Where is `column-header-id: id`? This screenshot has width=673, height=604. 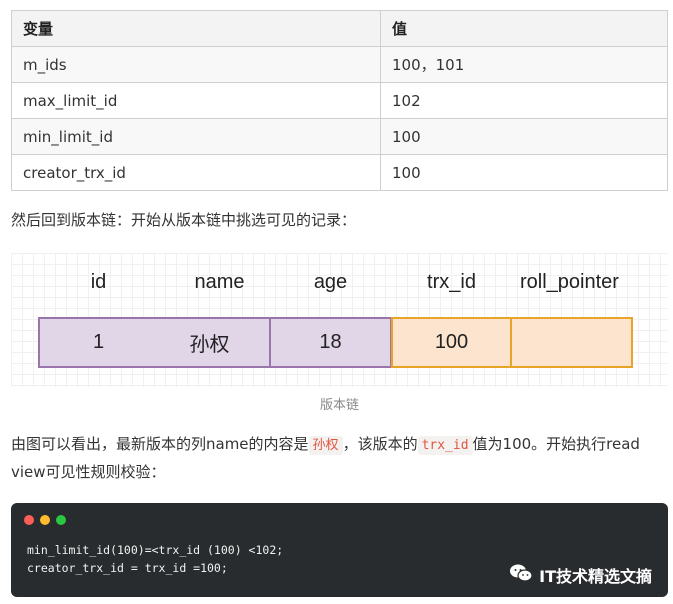
column-header-id: id is located at coordinates (98, 282).